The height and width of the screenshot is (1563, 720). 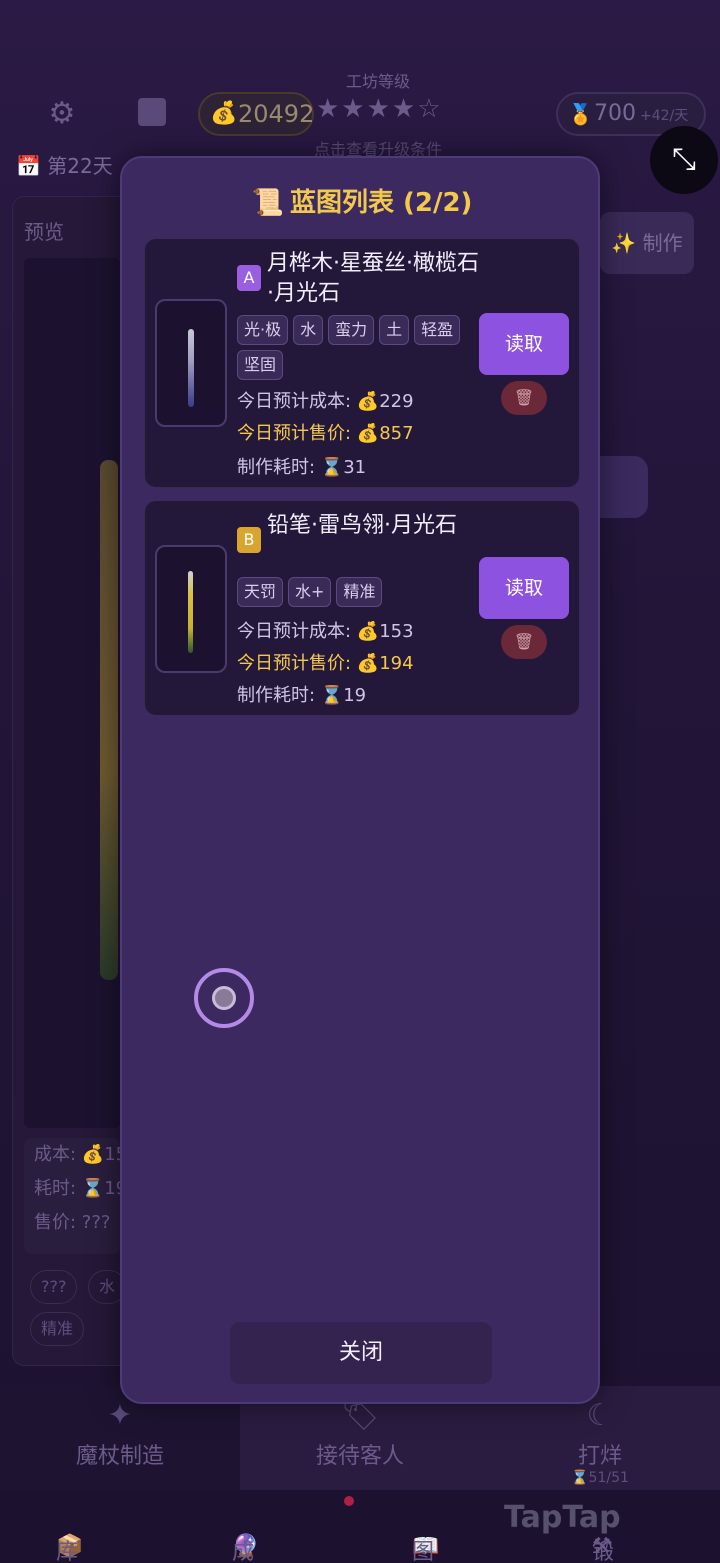 I want to click on stat-time: 耗时: ⌛19, so click(x=77, y=1188).